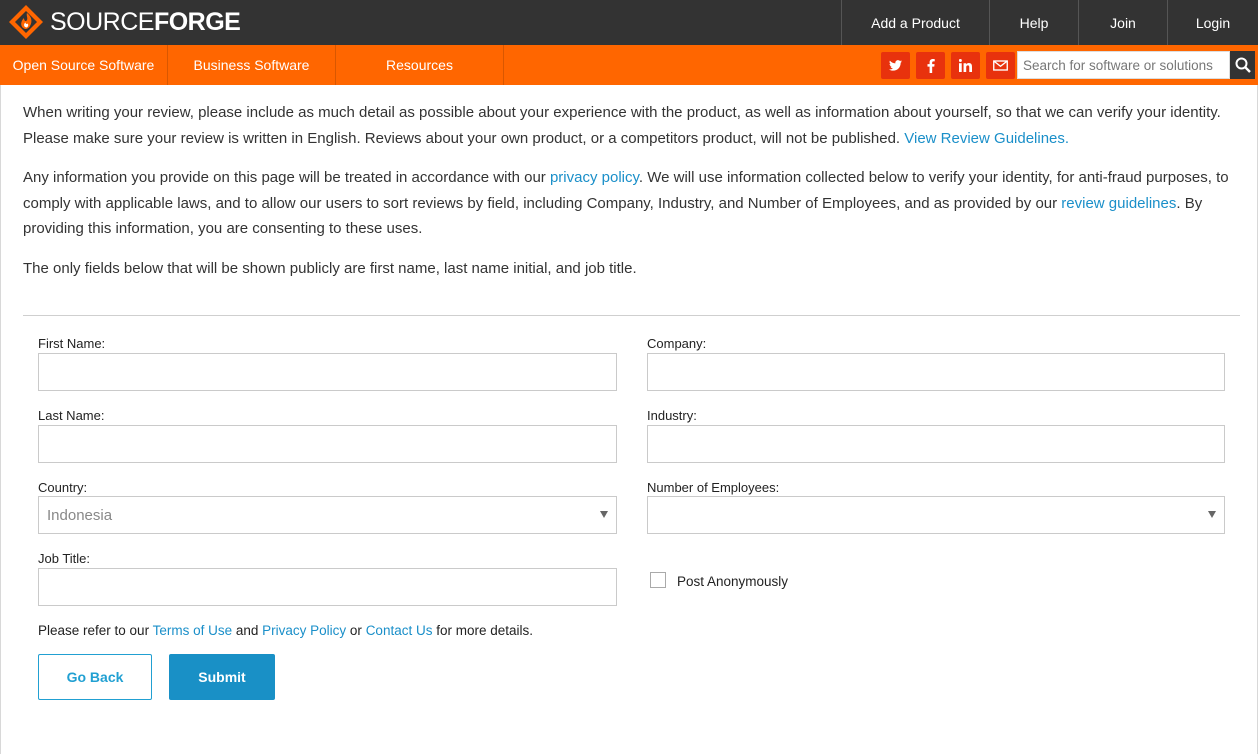  I want to click on nav-resources: Resources, so click(420, 65).